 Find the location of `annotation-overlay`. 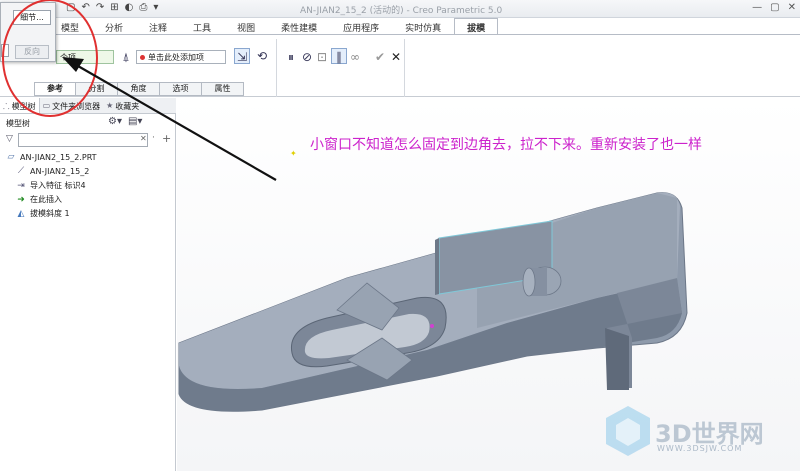

annotation-overlay is located at coordinates (139, 90).